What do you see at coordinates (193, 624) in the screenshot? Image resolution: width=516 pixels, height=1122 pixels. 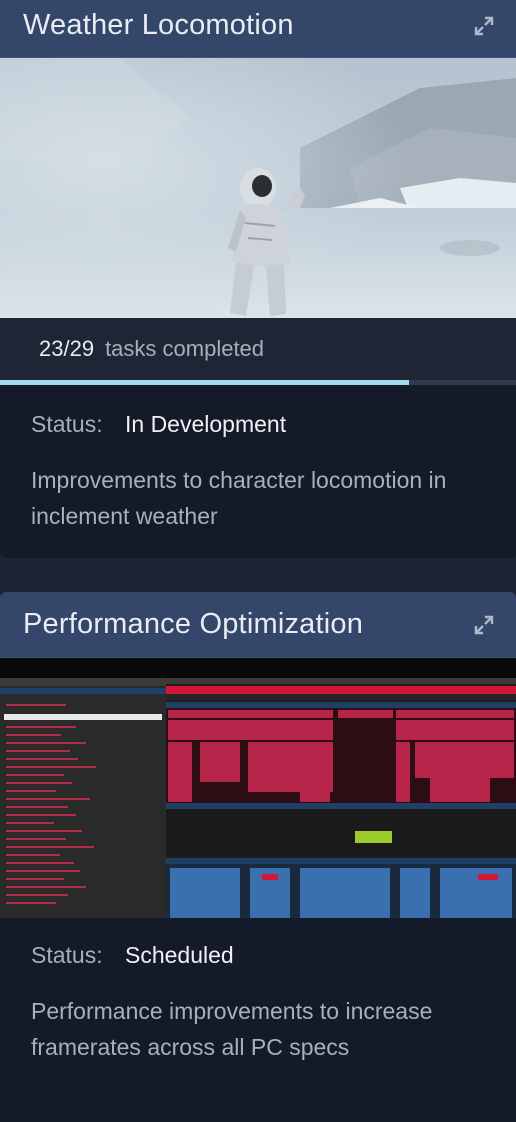 I see `card-title: Performance Optimization` at bounding box center [193, 624].